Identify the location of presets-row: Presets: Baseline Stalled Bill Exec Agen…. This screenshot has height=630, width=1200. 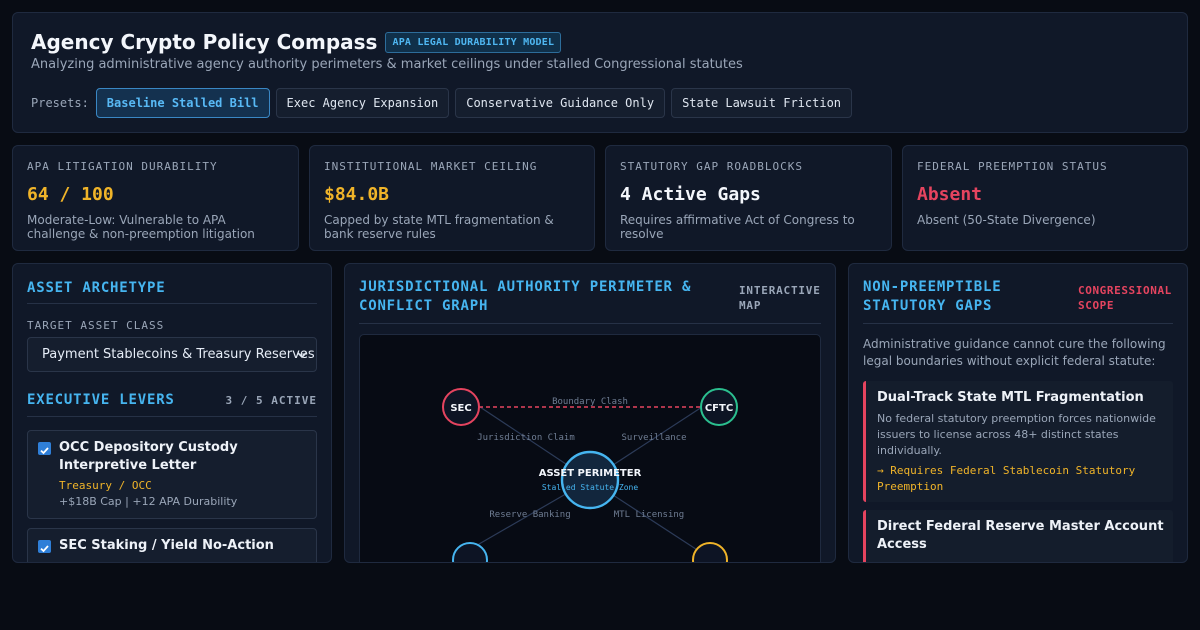
(444, 103).